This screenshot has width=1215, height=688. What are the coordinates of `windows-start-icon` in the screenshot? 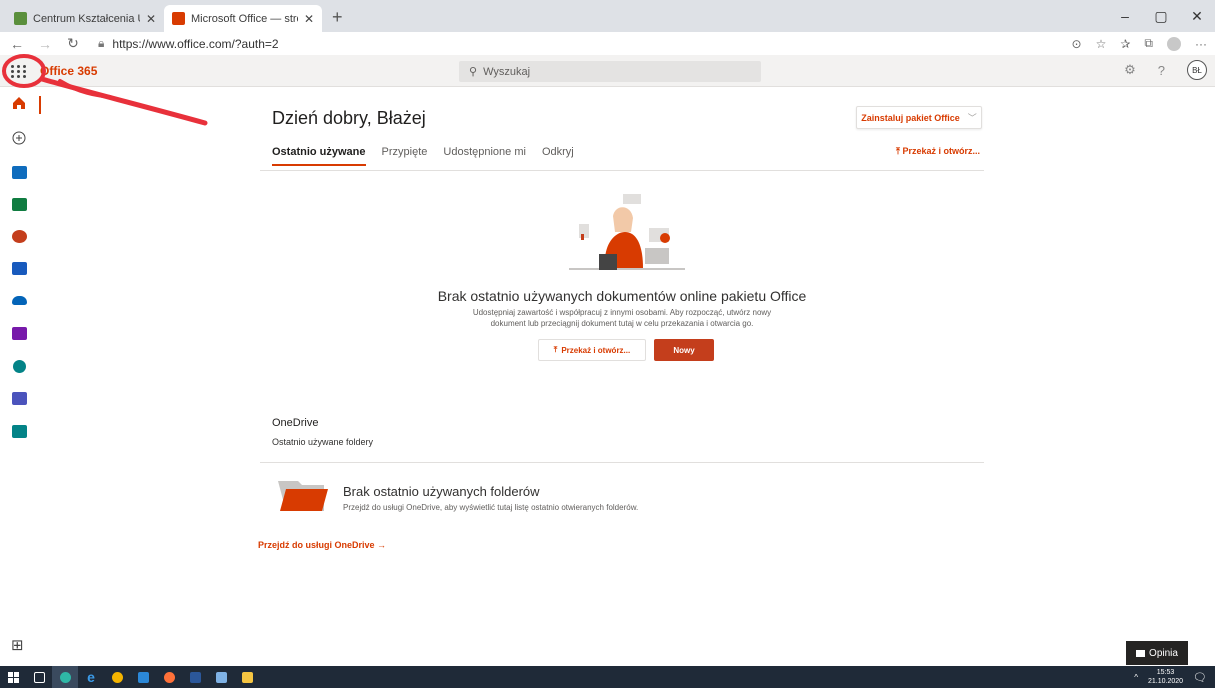 It's located at (13, 677).